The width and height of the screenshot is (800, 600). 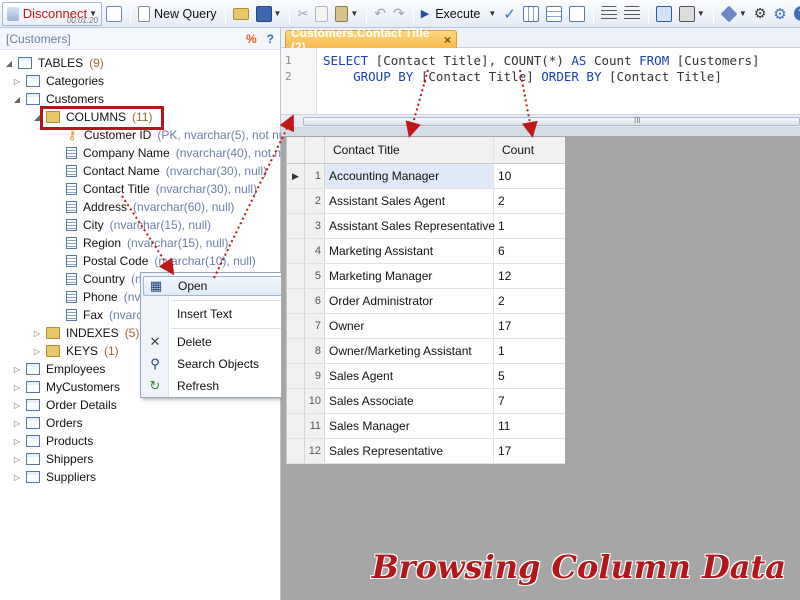 I want to click on grid-options-button, so click(x=554, y=14).